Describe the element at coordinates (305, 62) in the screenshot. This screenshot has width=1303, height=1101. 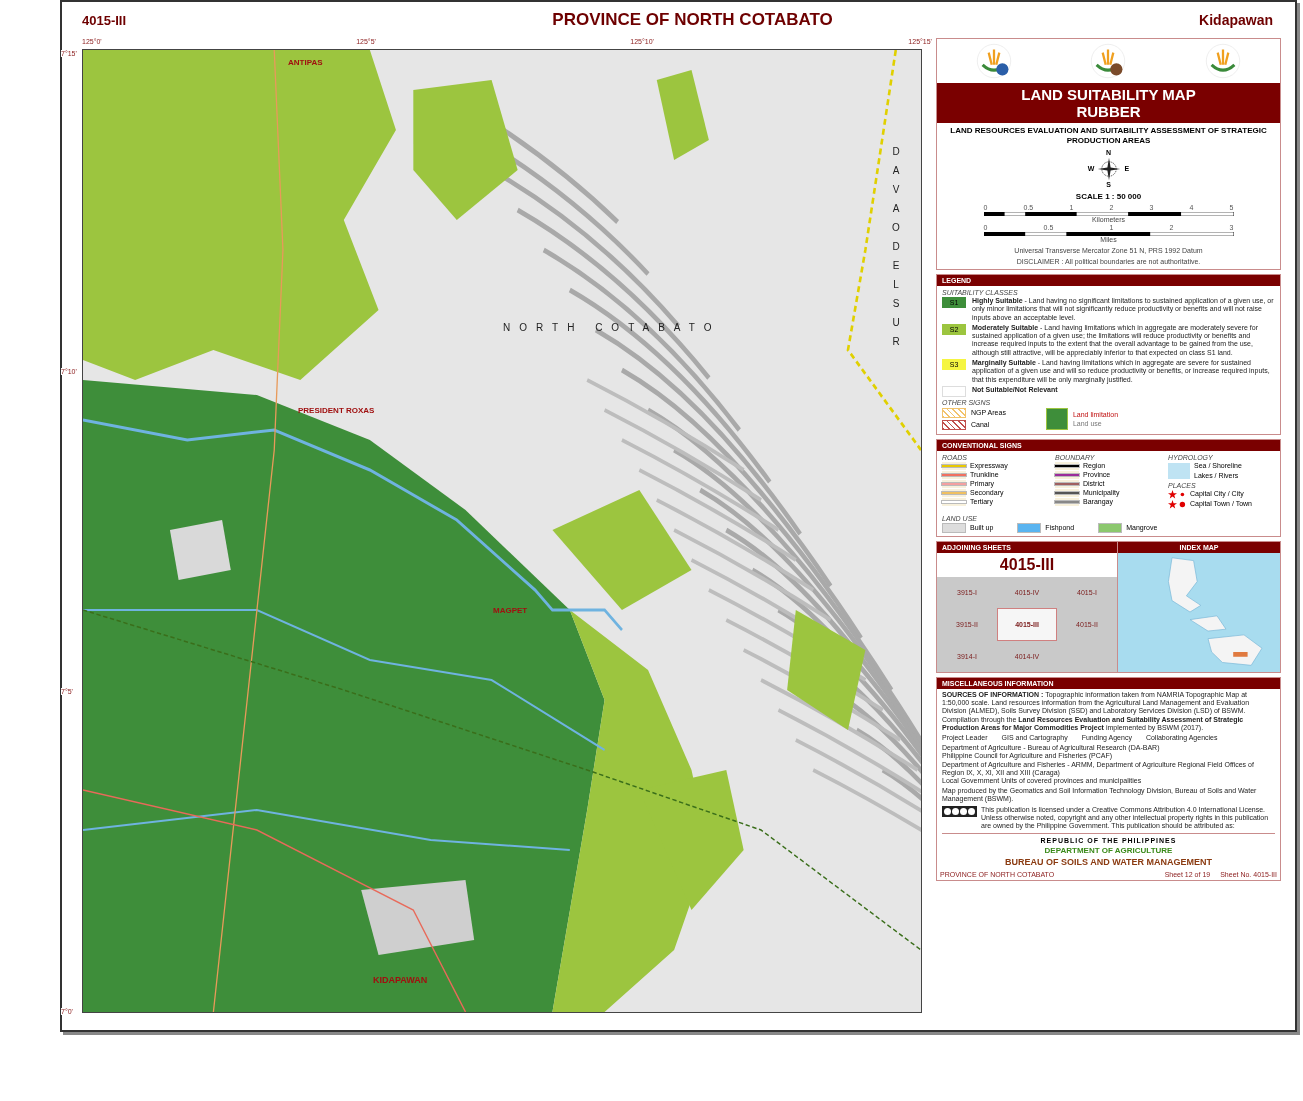
I see `town-label: ANTIPAS` at that location.